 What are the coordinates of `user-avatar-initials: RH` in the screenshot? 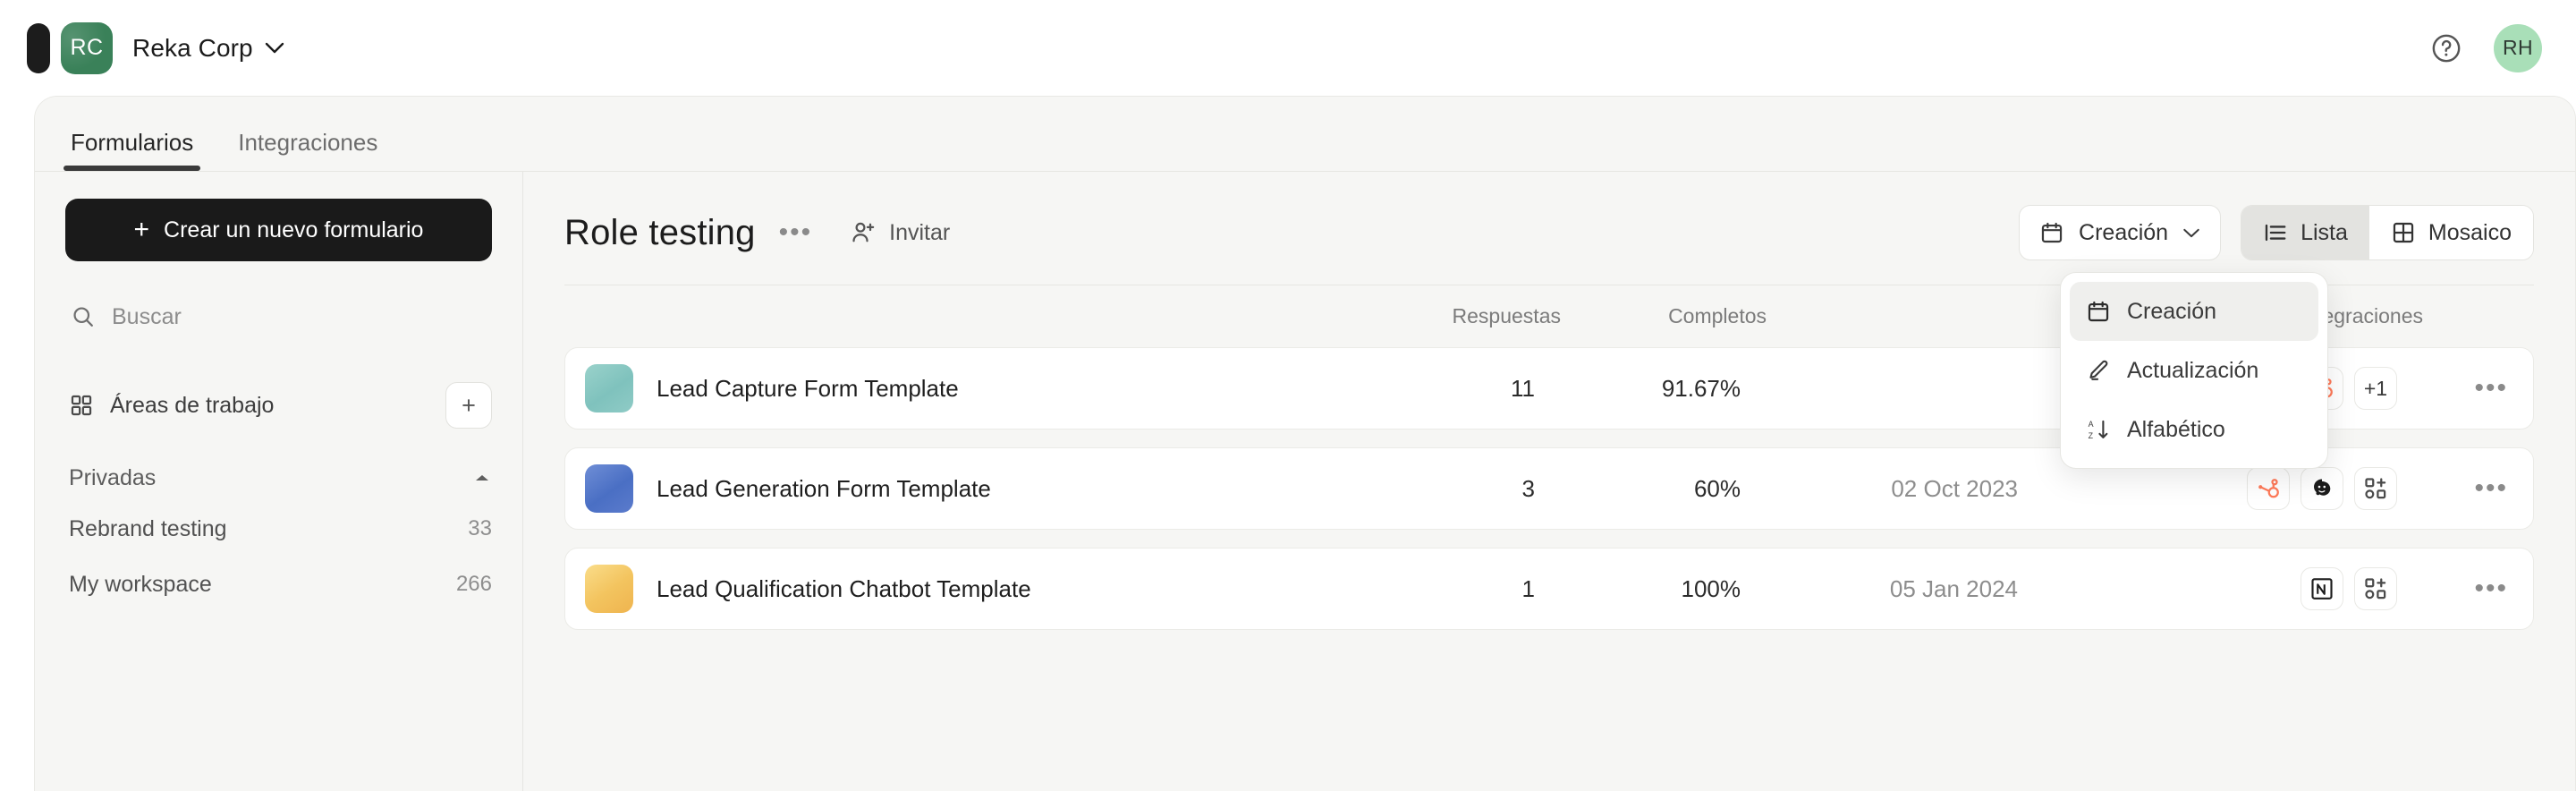 It's located at (2518, 47).